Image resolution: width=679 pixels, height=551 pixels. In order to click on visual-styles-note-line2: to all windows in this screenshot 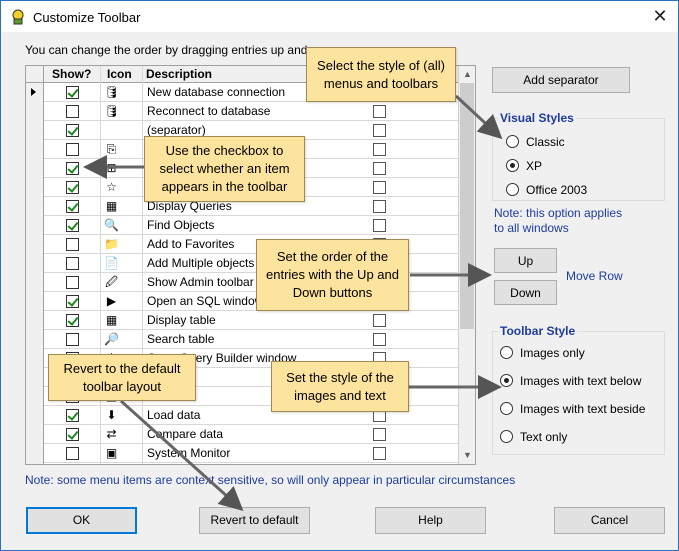, I will do `click(531, 228)`.